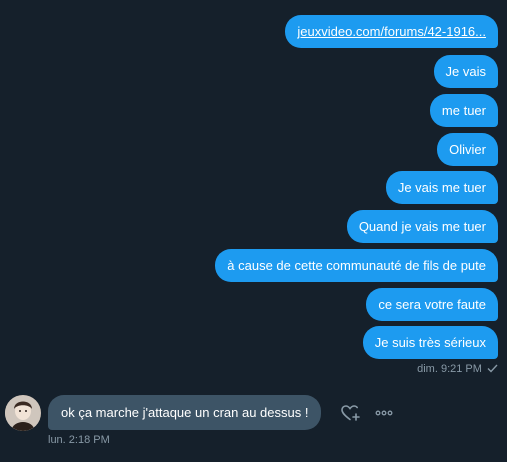 Image resolution: width=507 pixels, height=462 pixels. I want to click on outgoing-message-meta: dim. 9:21 PM, so click(457, 369).